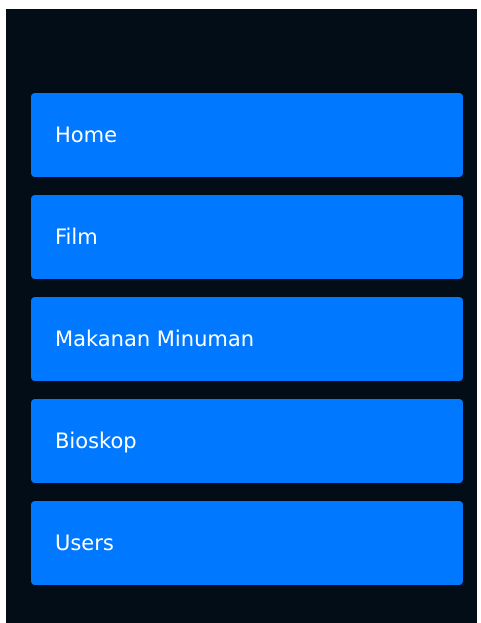 The height and width of the screenshot is (623, 481). What do you see at coordinates (247, 237) in the screenshot?
I see `sidebar-item-film: Film` at bounding box center [247, 237].